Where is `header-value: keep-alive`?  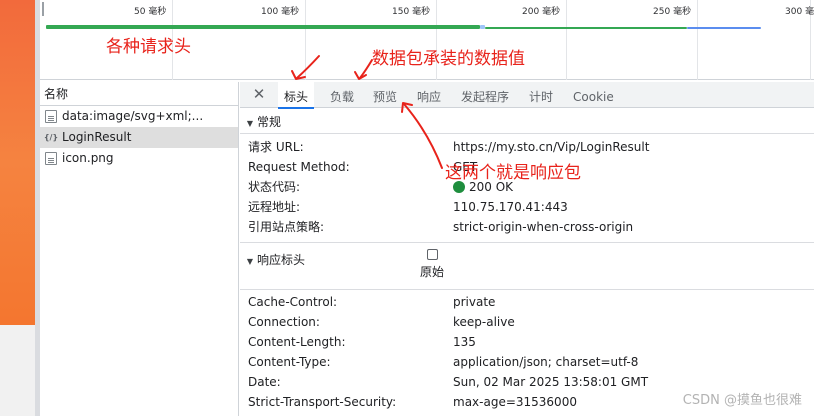 header-value: keep-alive is located at coordinates (484, 322).